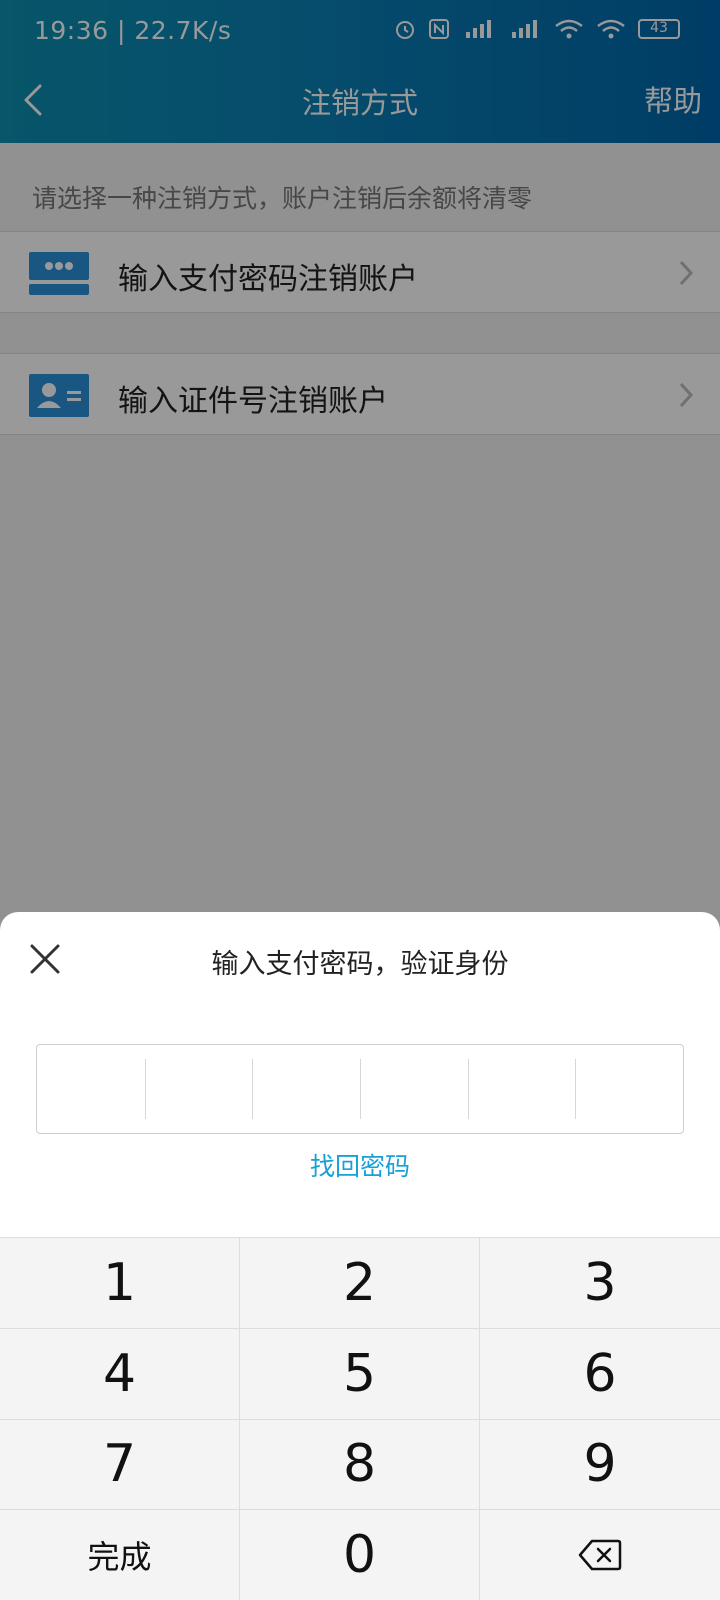 This screenshot has width=720, height=1600. What do you see at coordinates (360, 1165) in the screenshot?
I see `forgot-password-link: 找回密码` at bounding box center [360, 1165].